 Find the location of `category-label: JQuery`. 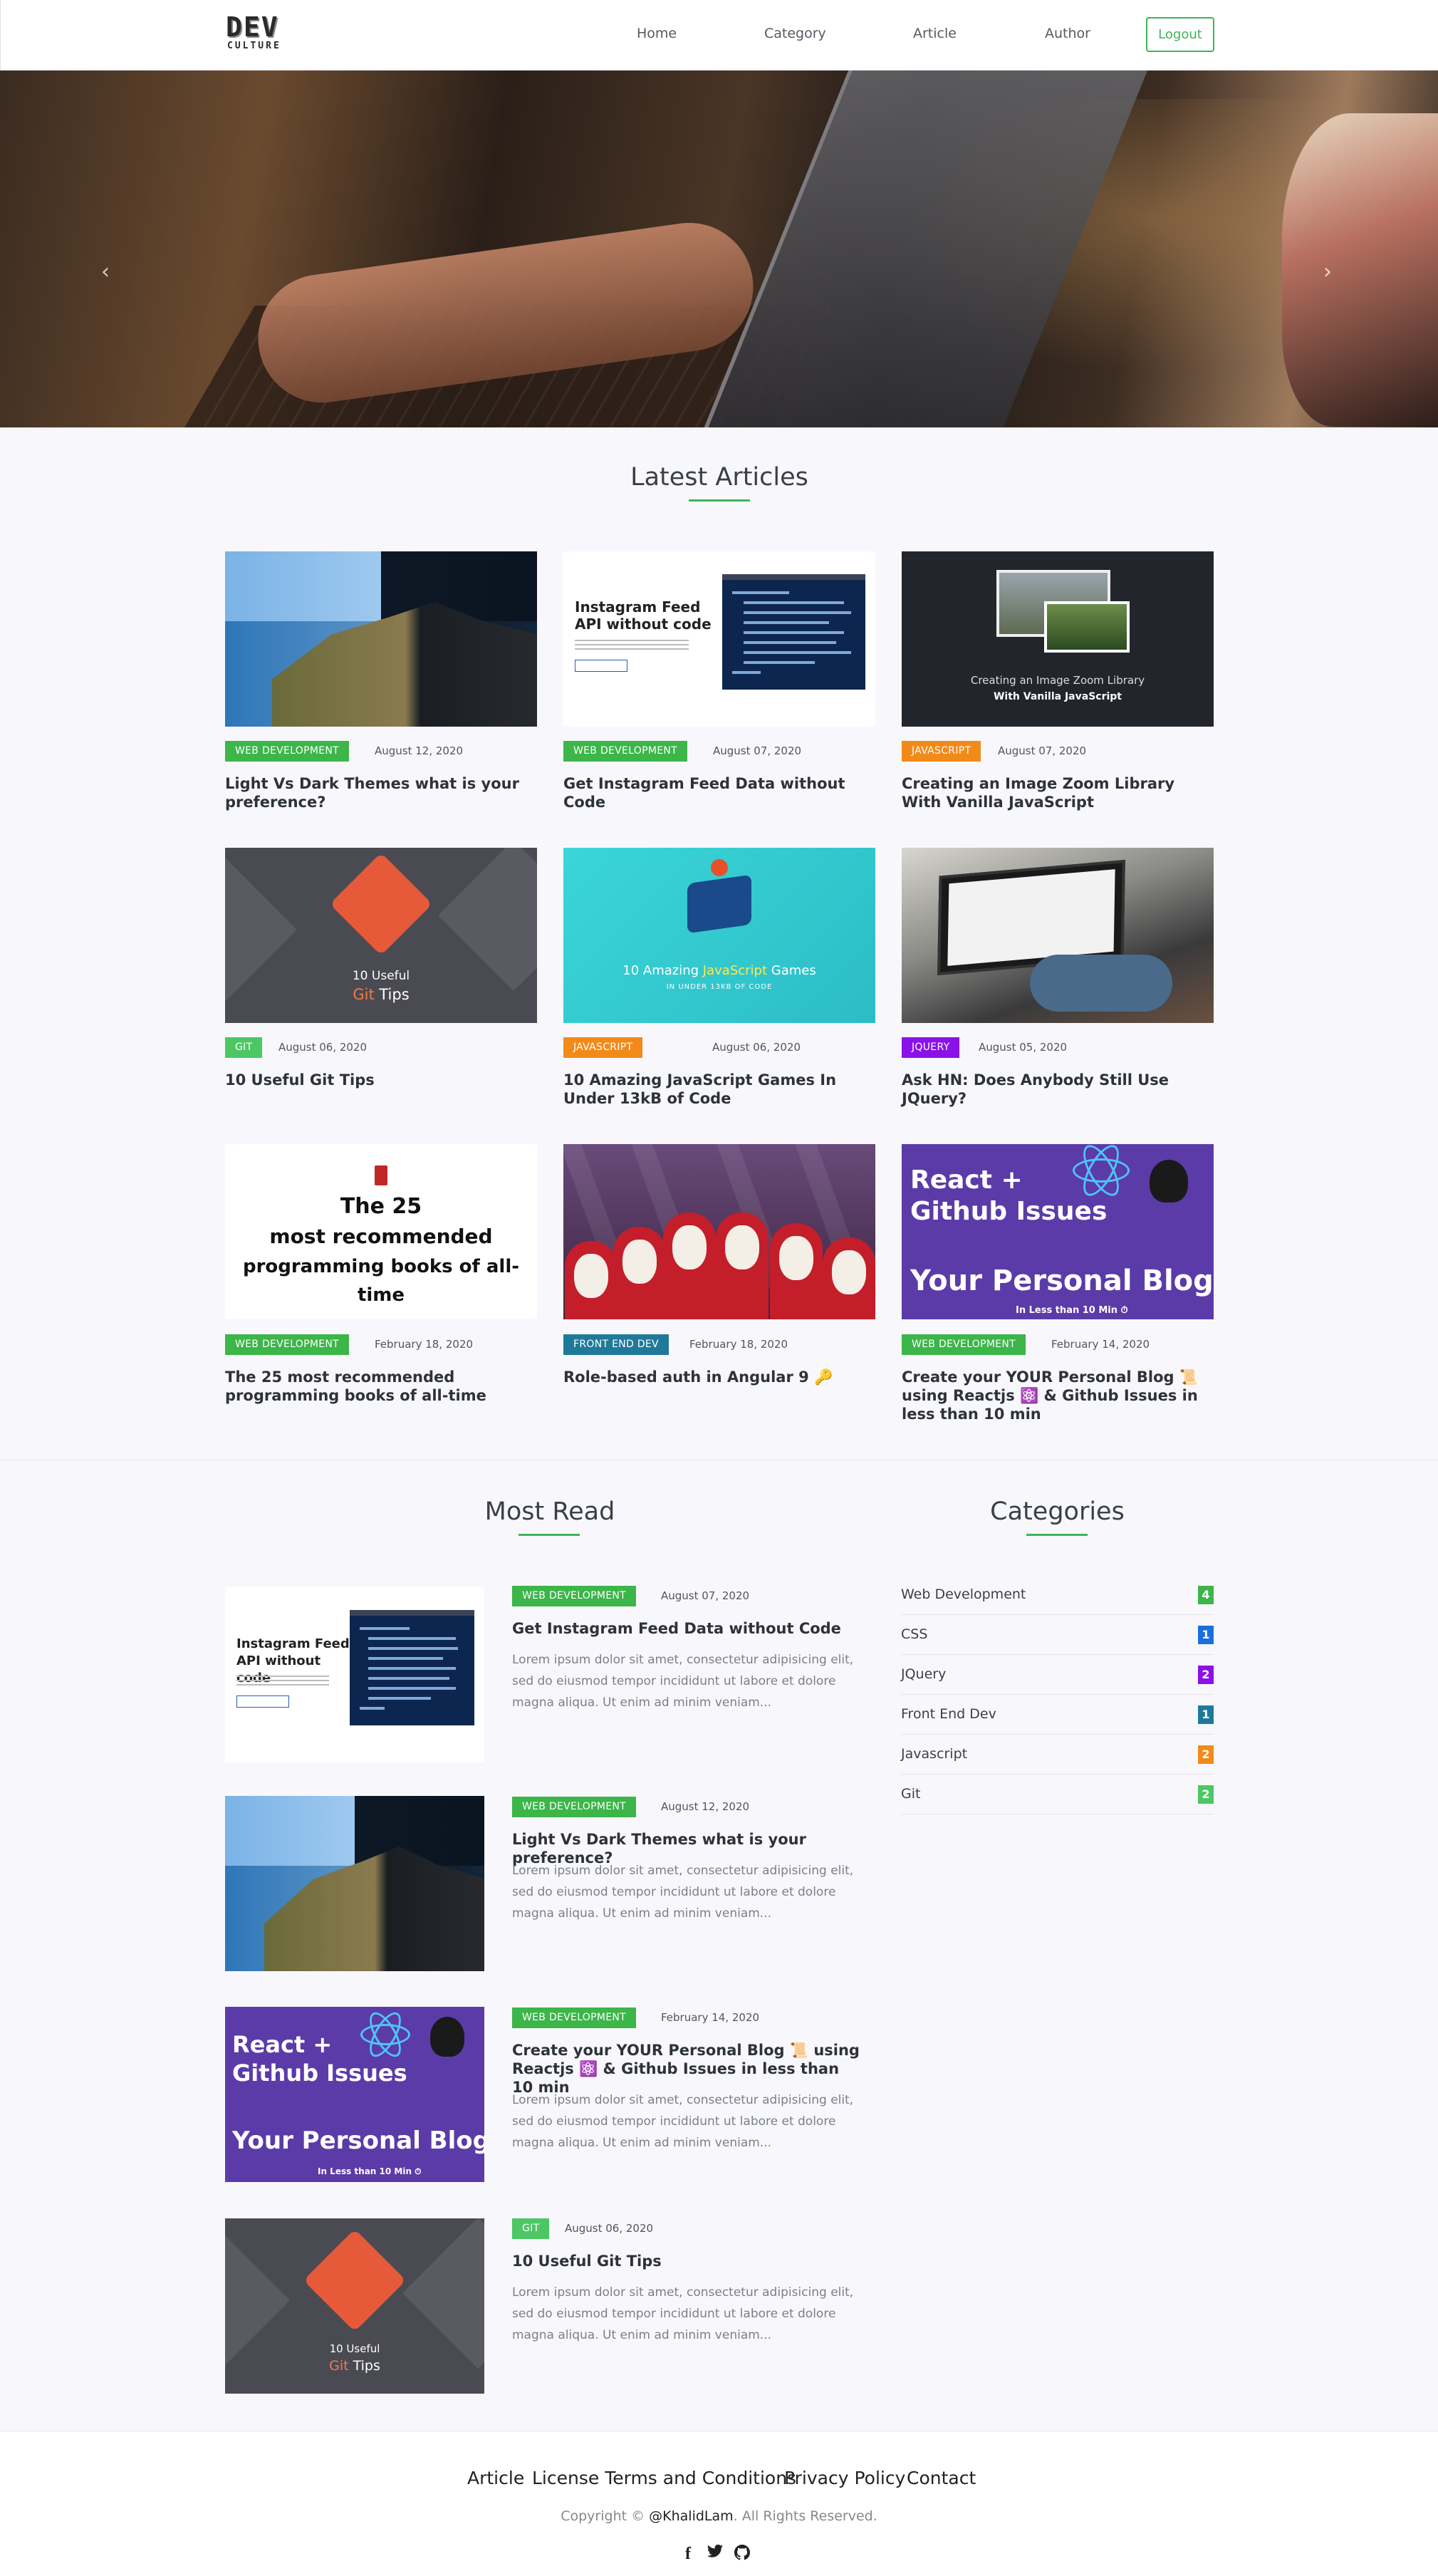

category-label: JQuery is located at coordinates (924, 1674).